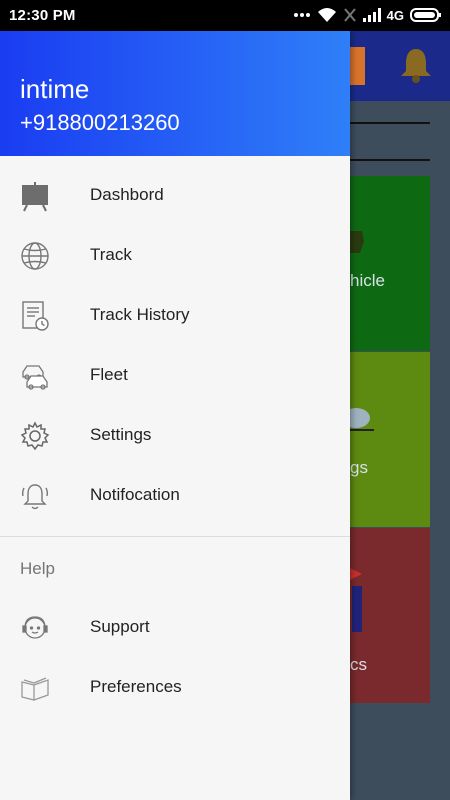 The height and width of the screenshot is (800, 450). What do you see at coordinates (225, 15) in the screenshot?
I see `status-bar: 12:30 PM 4G` at bounding box center [225, 15].